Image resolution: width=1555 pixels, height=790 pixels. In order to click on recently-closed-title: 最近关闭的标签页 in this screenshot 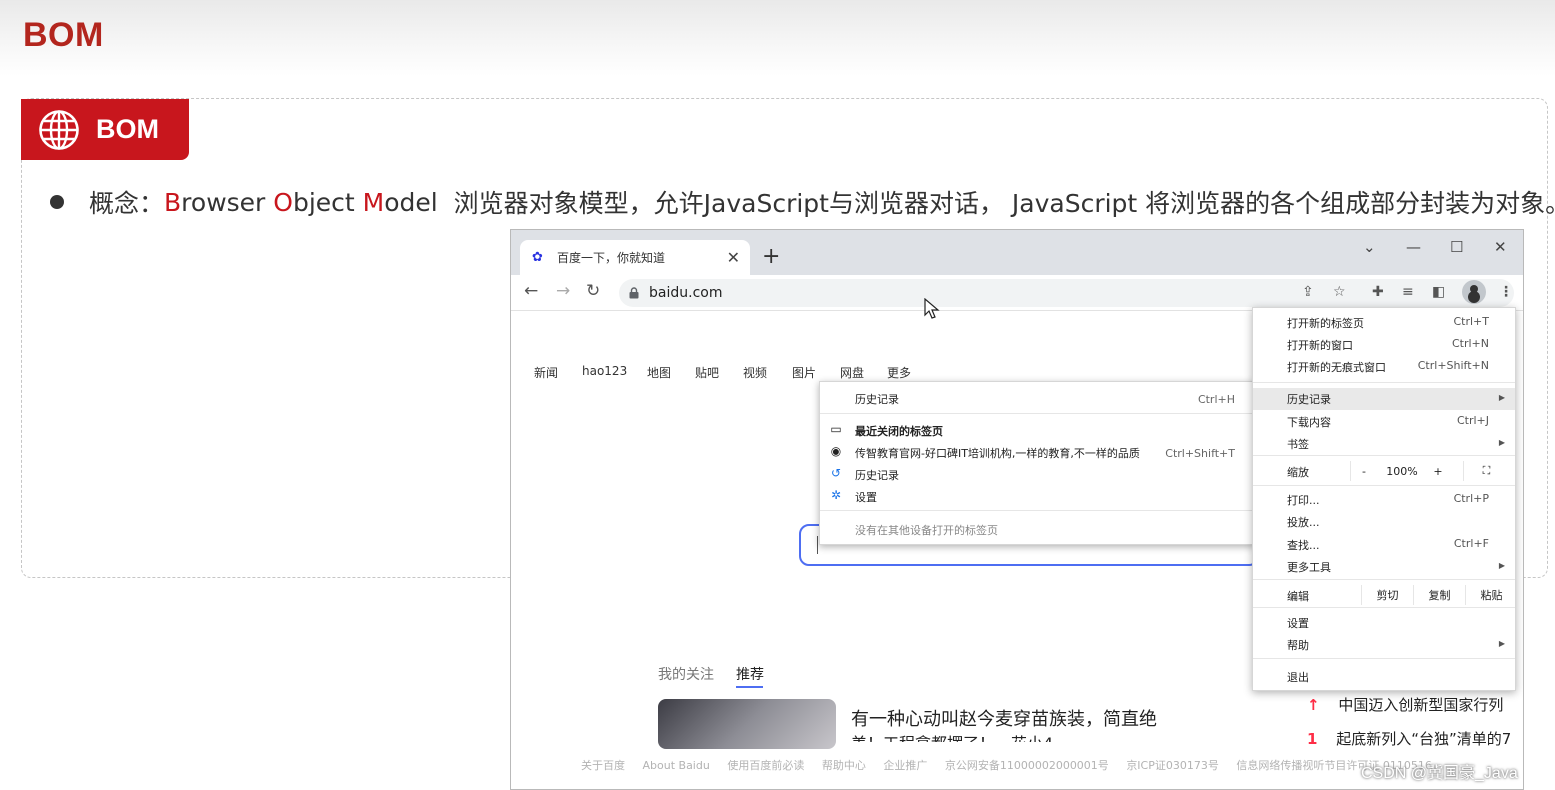, I will do `click(899, 431)`.